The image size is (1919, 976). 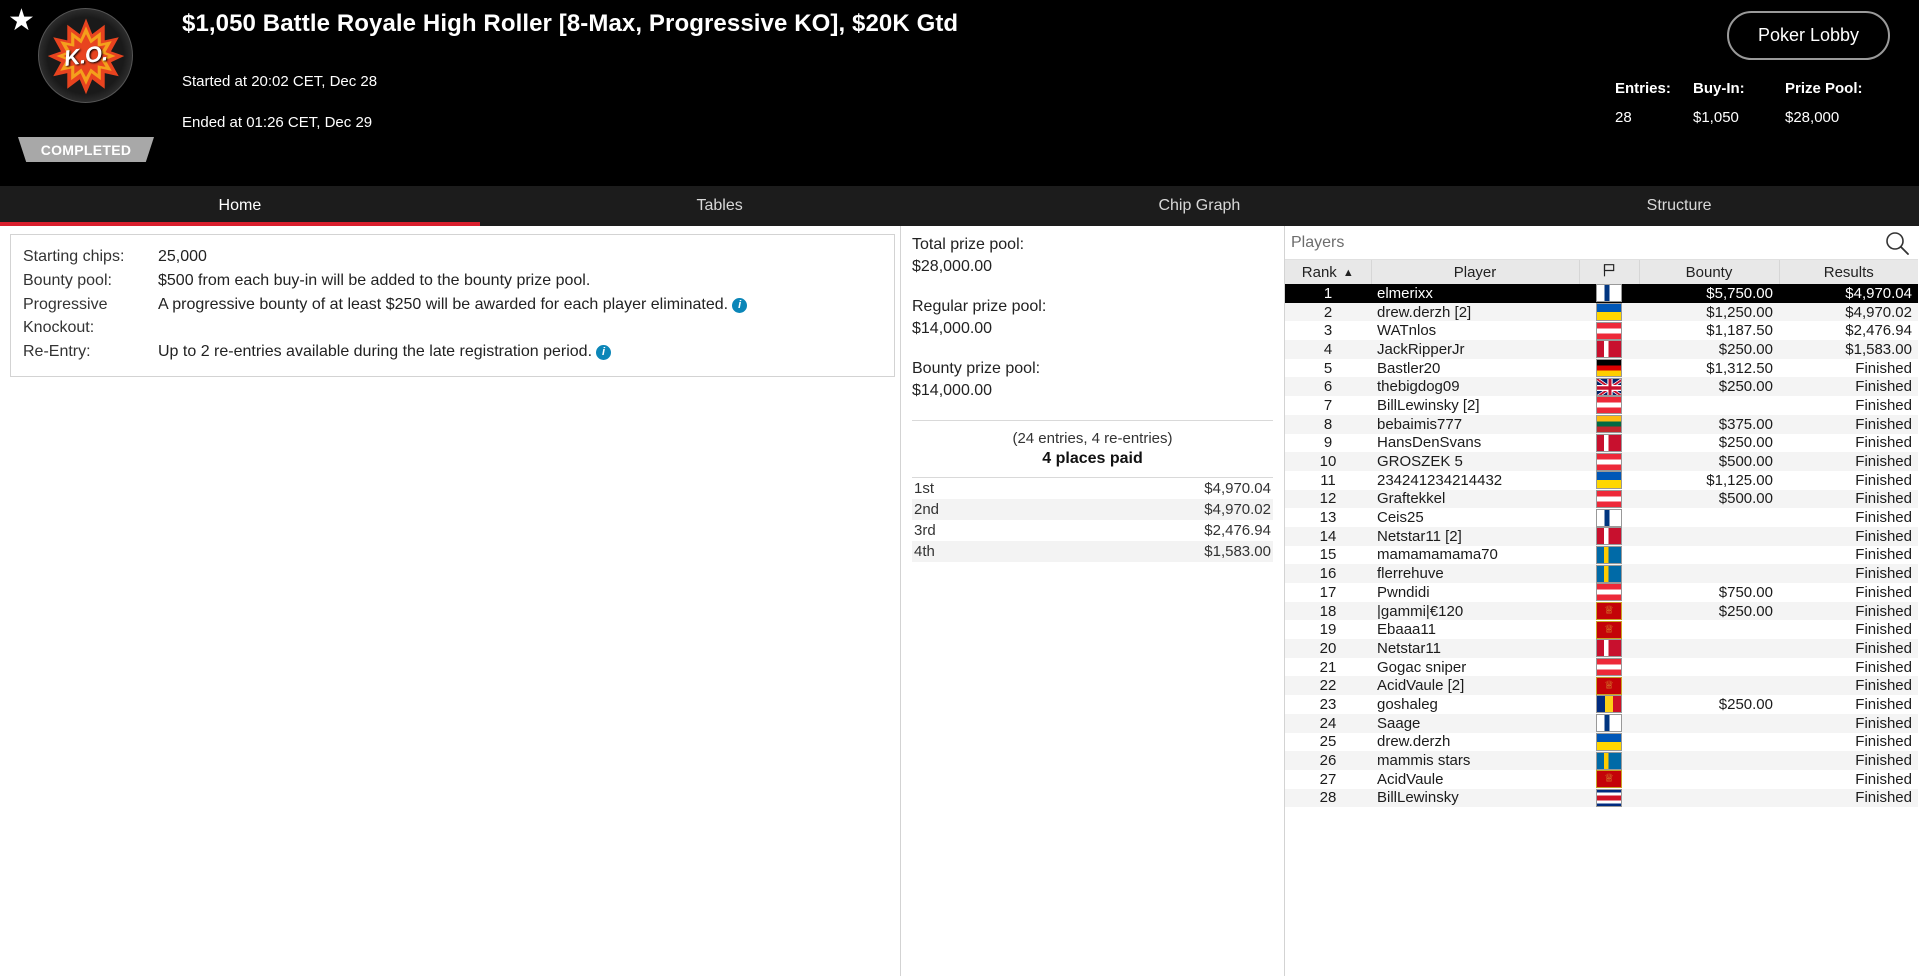 I want to click on column-header-results: Results, so click(x=1848, y=272).